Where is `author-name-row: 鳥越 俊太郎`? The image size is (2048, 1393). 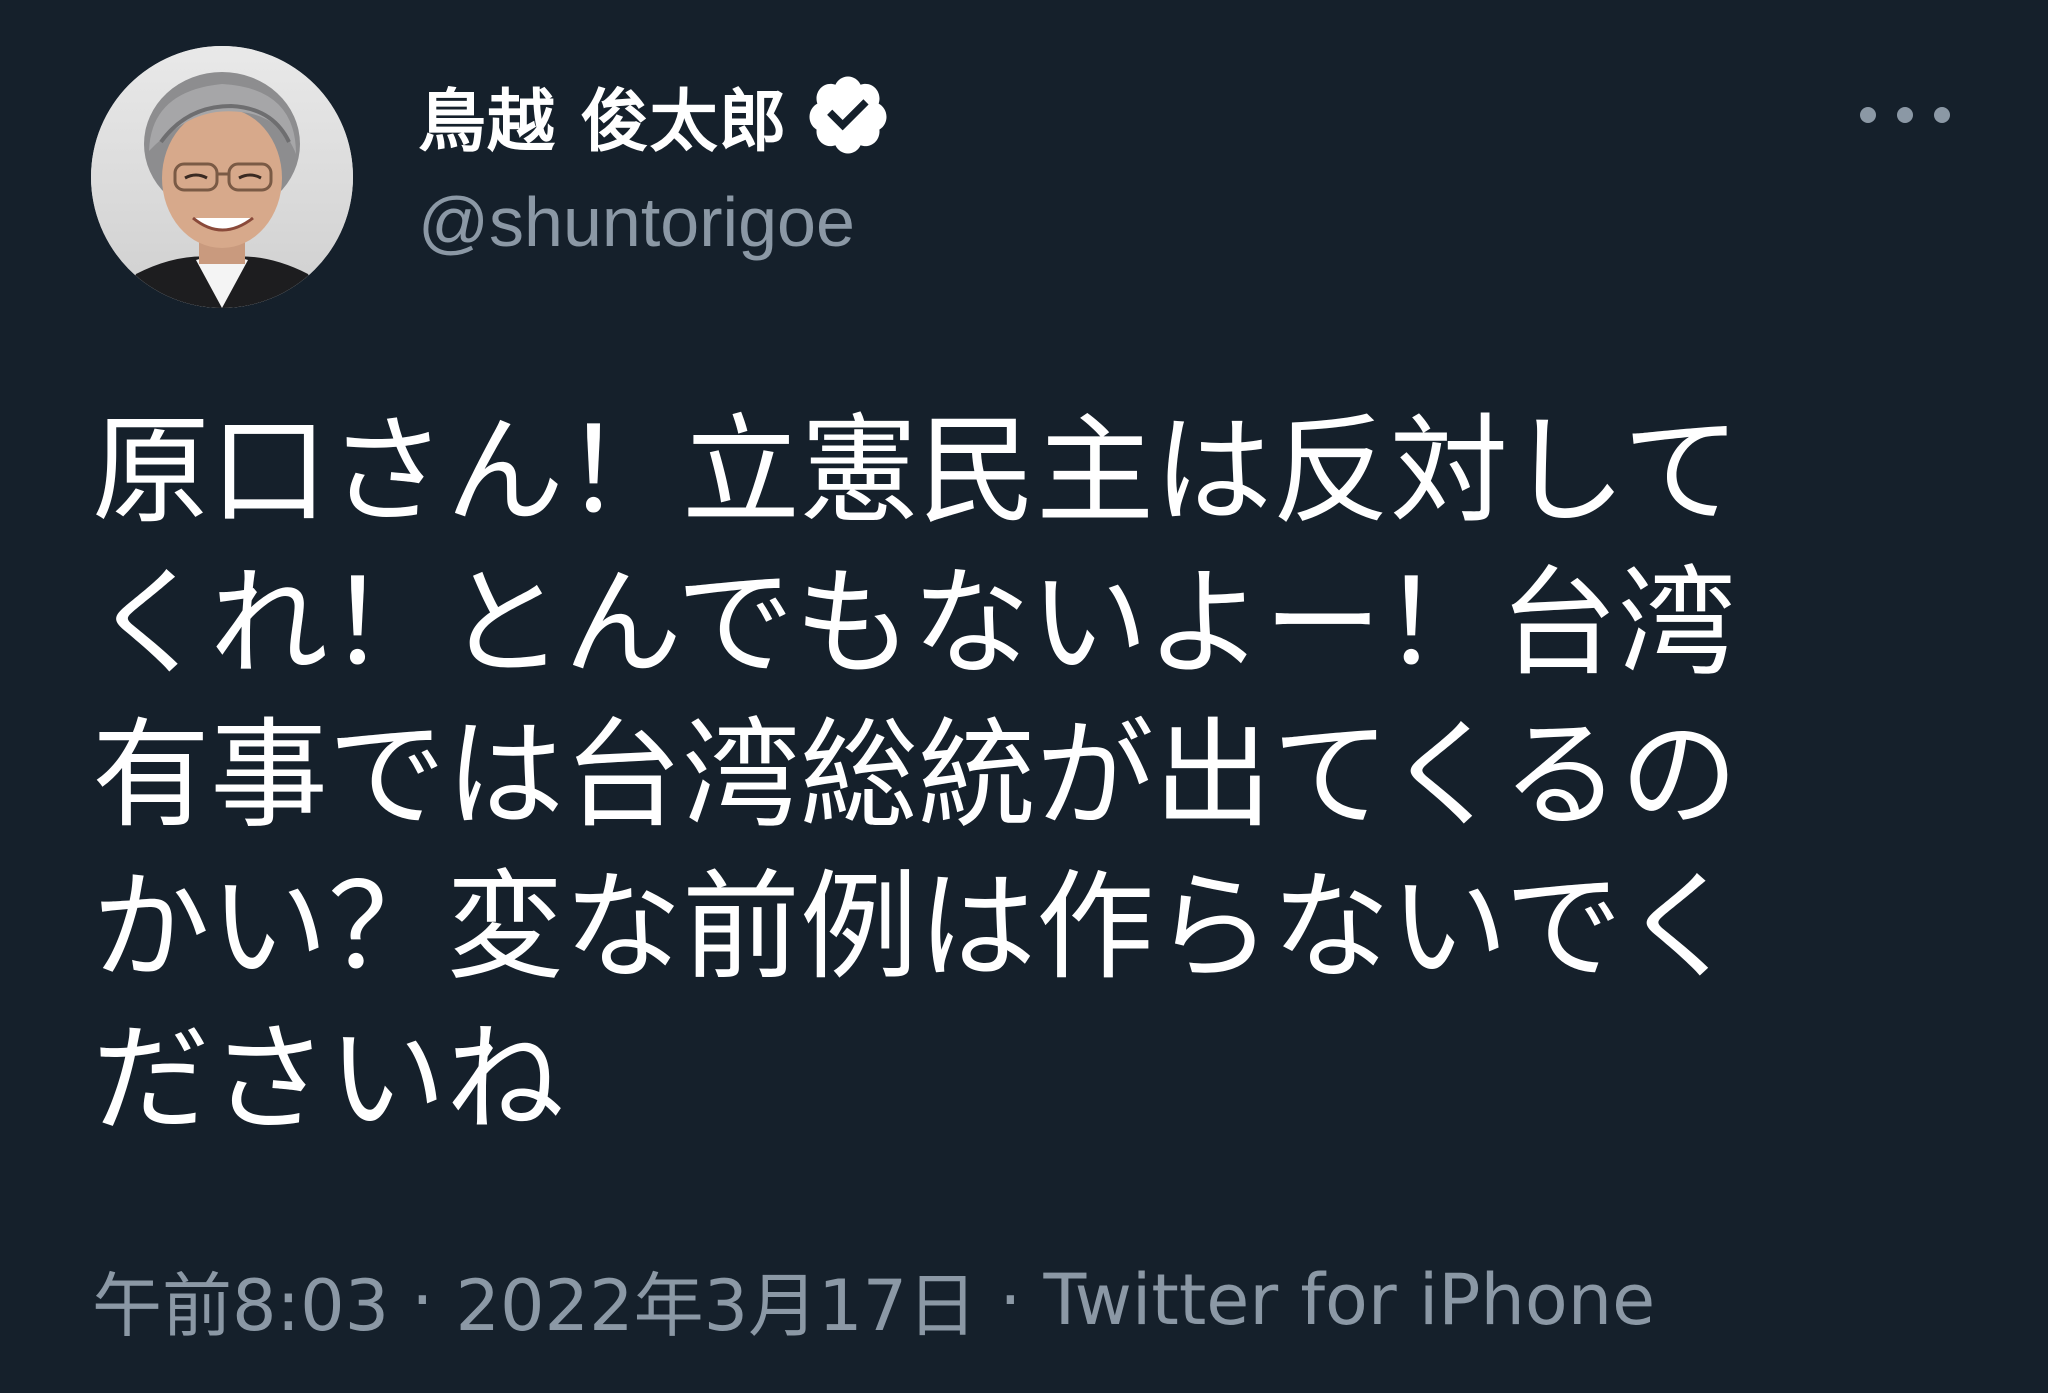
author-name-row: 鳥越 俊太郎 is located at coordinates (655, 116).